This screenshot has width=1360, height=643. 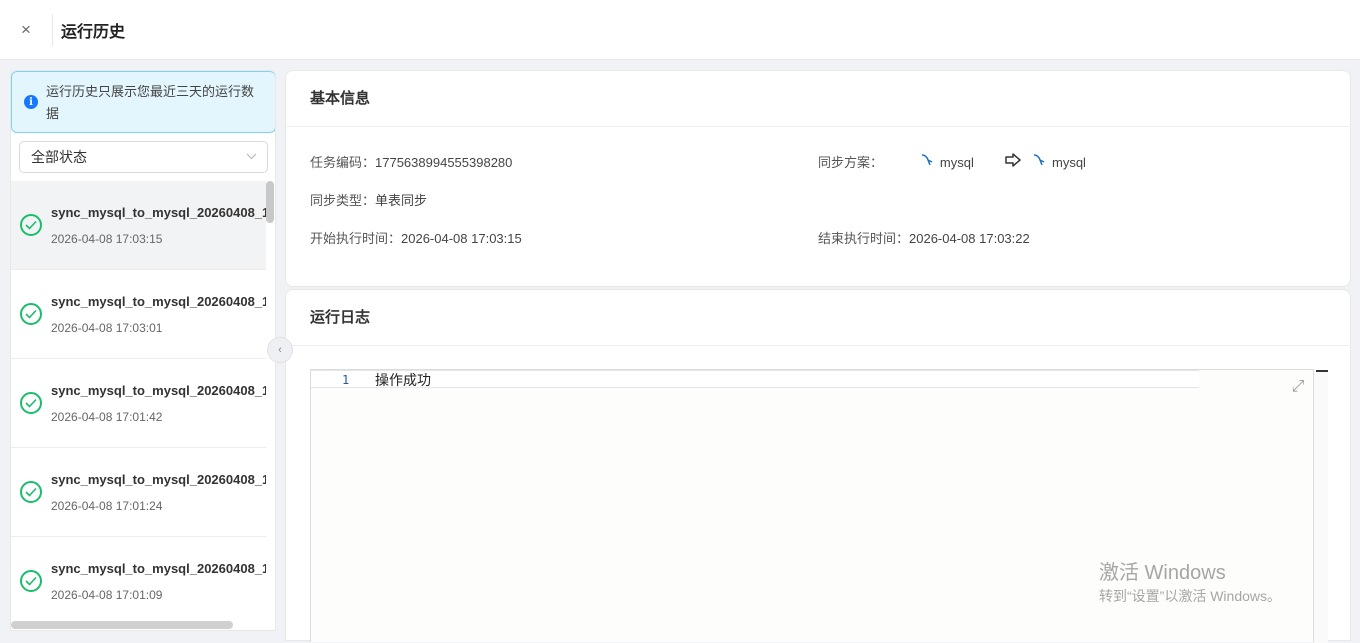 What do you see at coordinates (1298, 387) in the screenshot?
I see `fullscreen-expand-icon: ⤢` at bounding box center [1298, 387].